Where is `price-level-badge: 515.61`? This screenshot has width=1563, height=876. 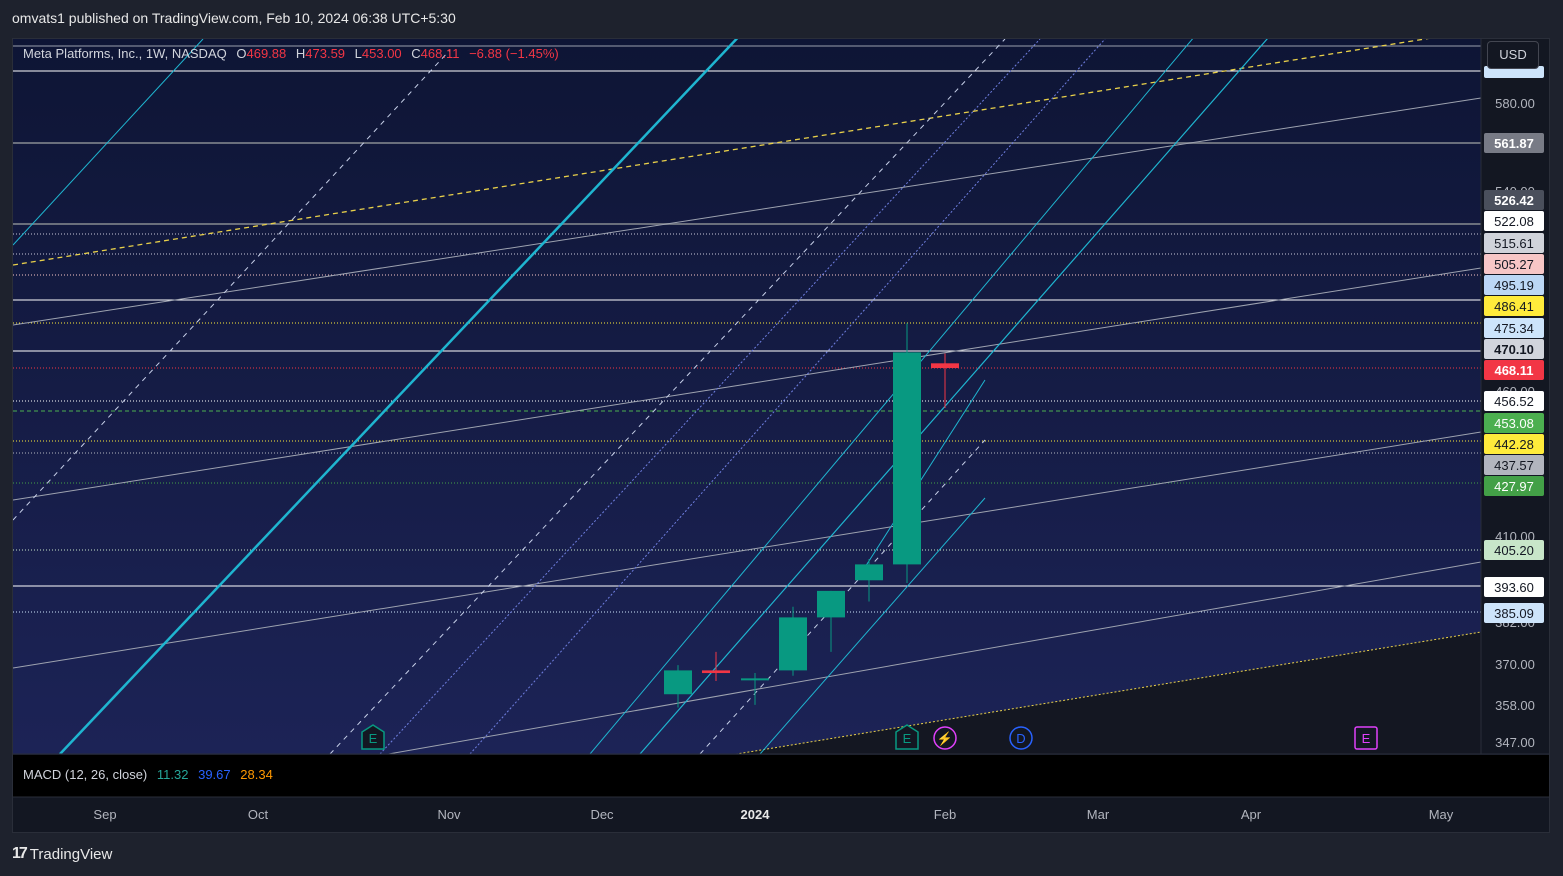
price-level-badge: 515.61 is located at coordinates (1514, 243).